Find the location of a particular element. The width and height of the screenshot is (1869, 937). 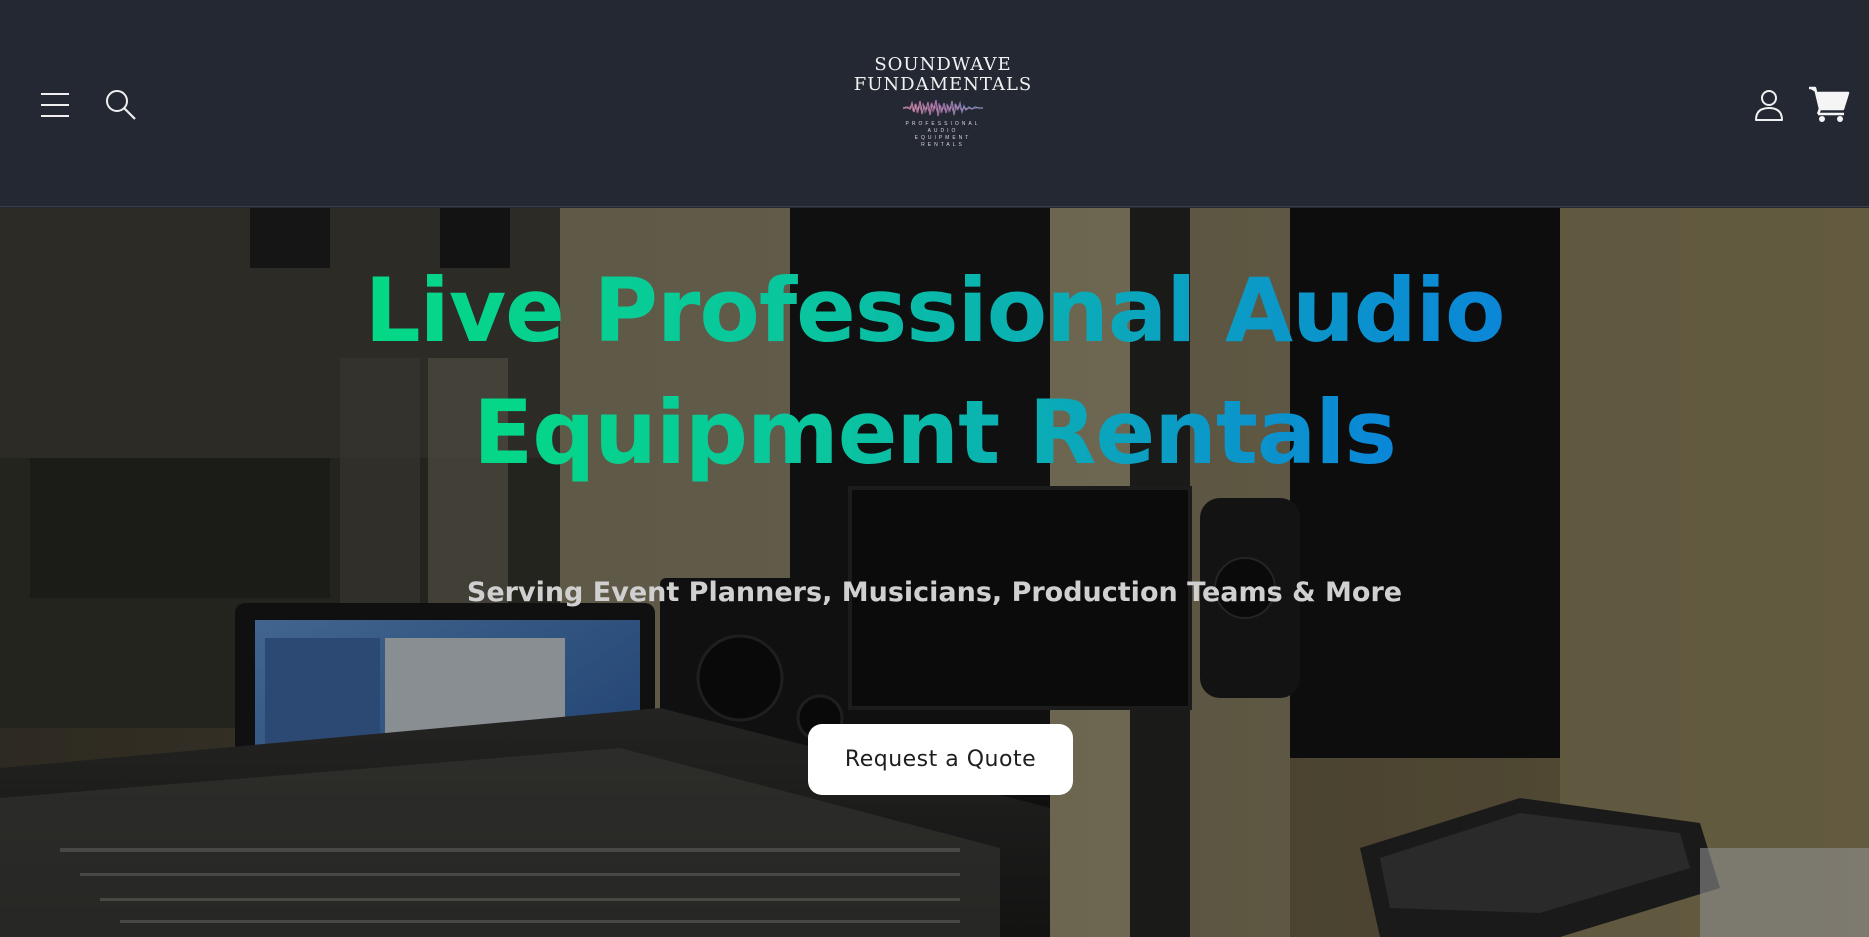

search-icon is located at coordinates (121, 105).